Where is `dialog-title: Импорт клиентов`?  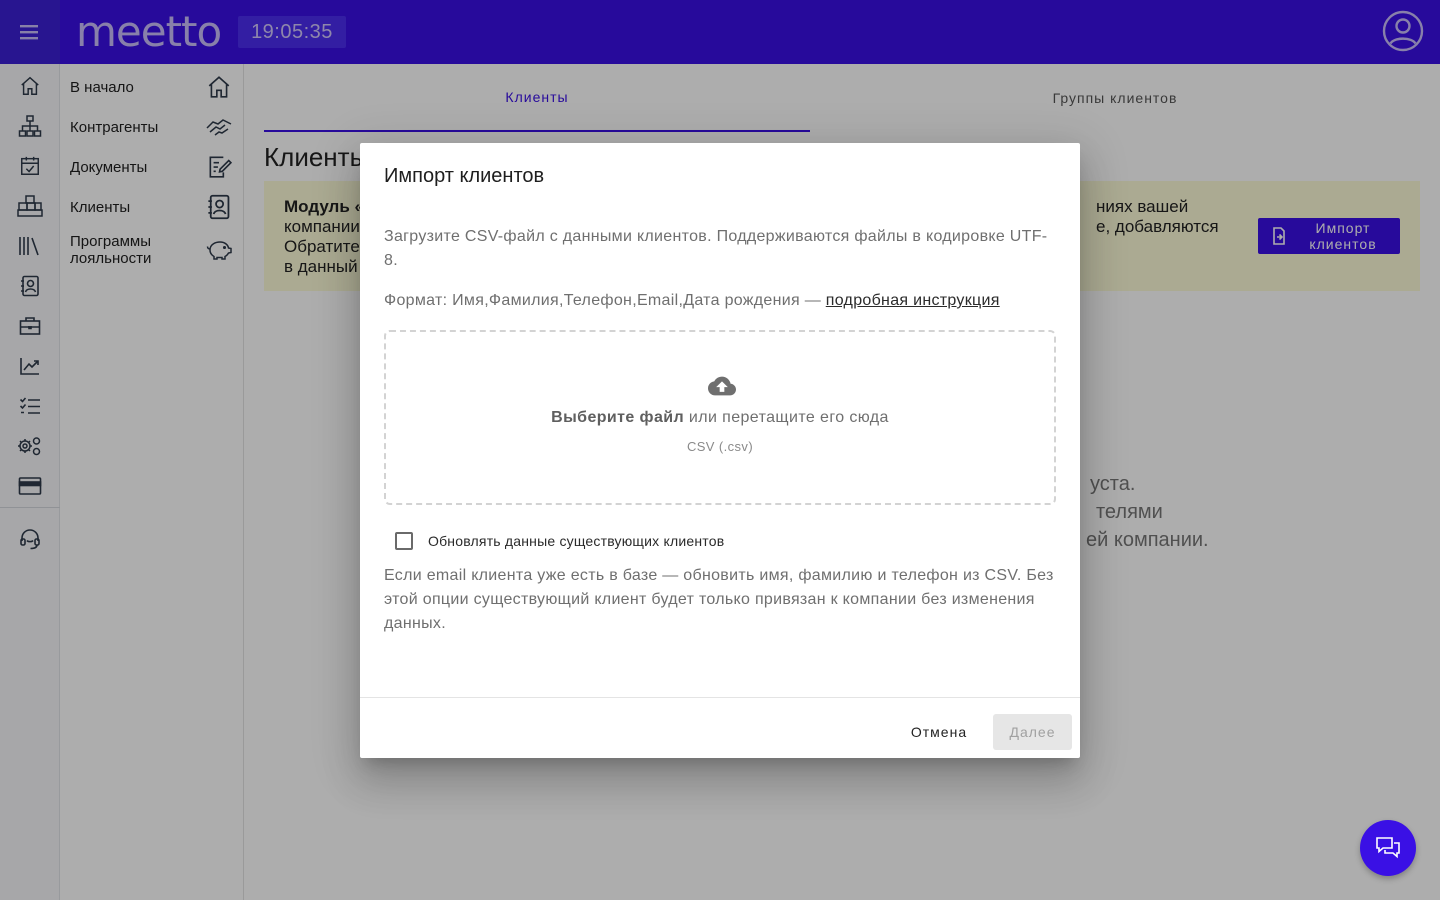
dialog-title: Импорт клиентов is located at coordinates (464, 176).